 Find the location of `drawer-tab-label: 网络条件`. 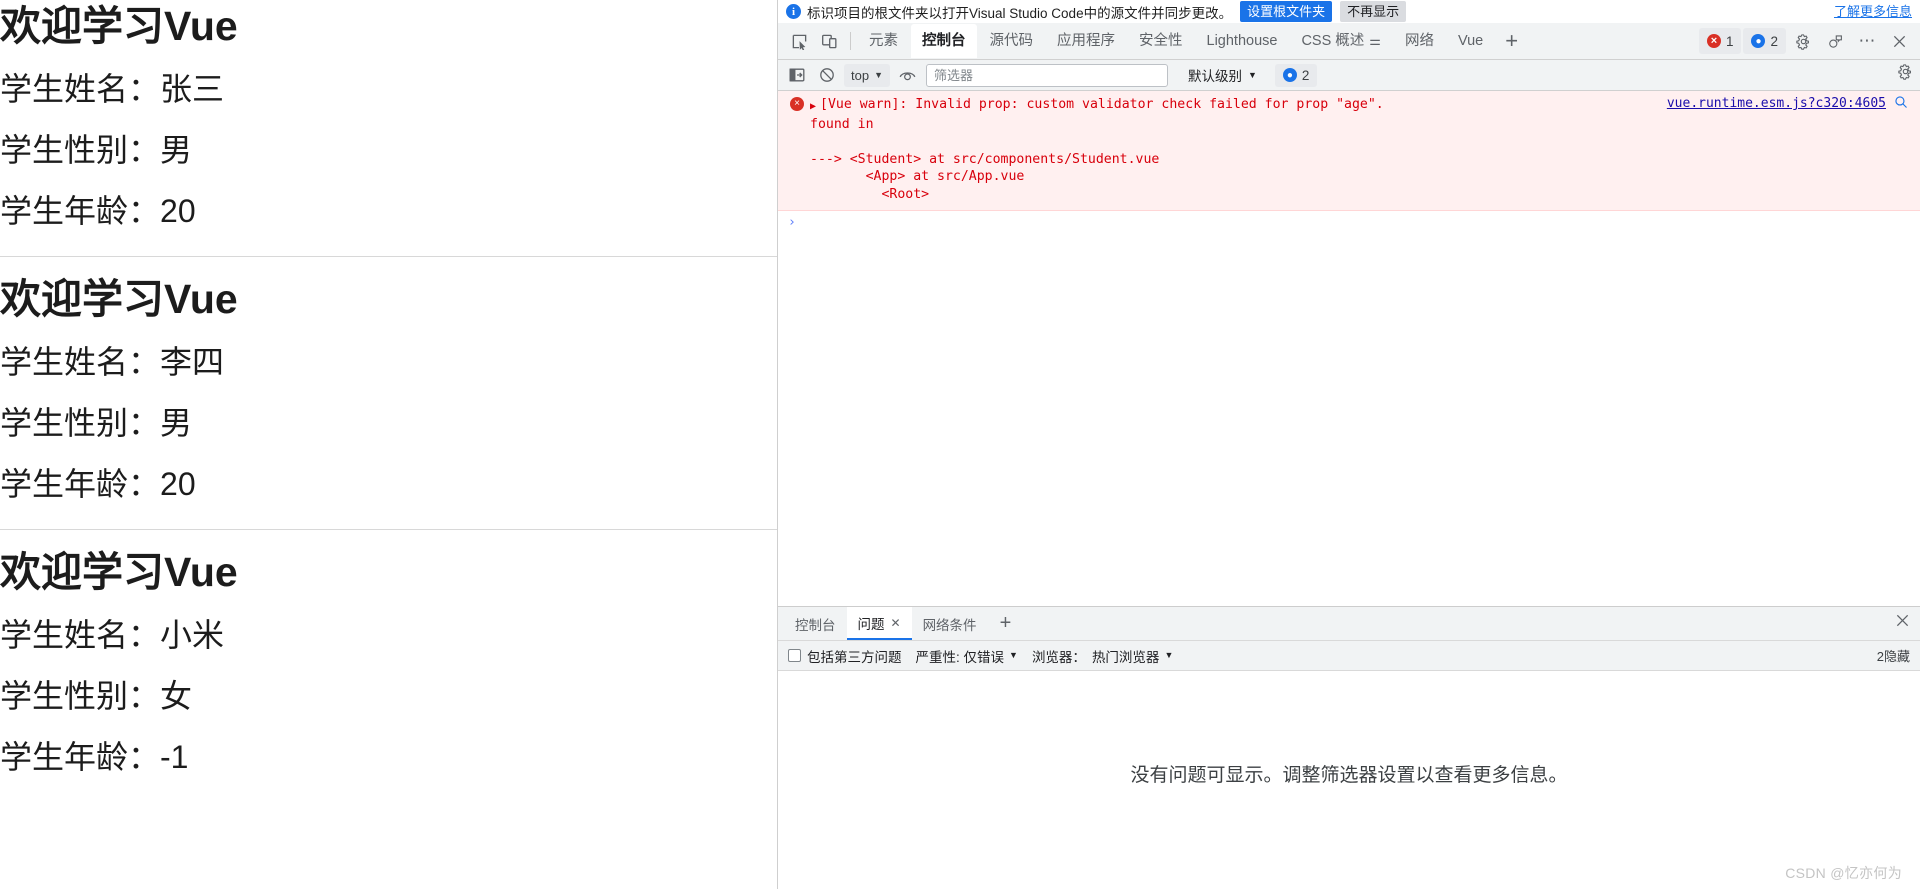

drawer-tab-label: 网络条件 is located at coordinates (949, 625).